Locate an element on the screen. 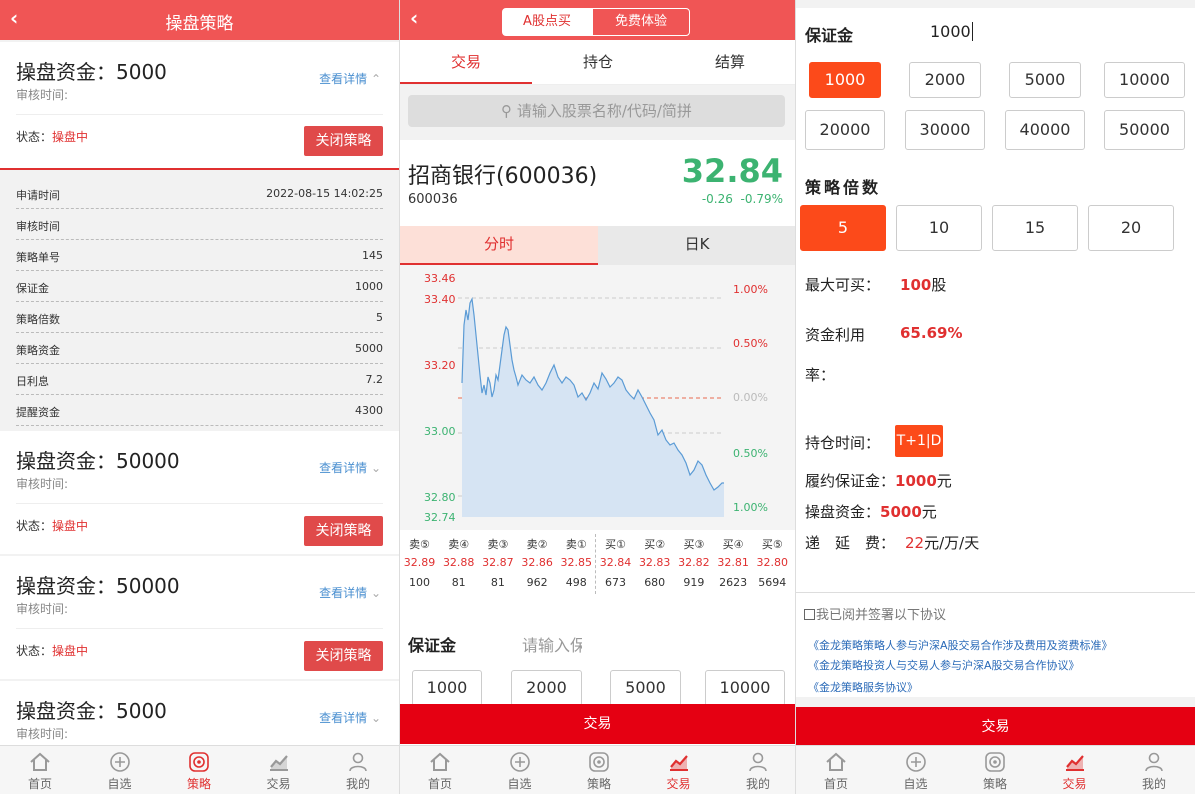  orderbook-label: 买① is located at coordinates (615, 544).